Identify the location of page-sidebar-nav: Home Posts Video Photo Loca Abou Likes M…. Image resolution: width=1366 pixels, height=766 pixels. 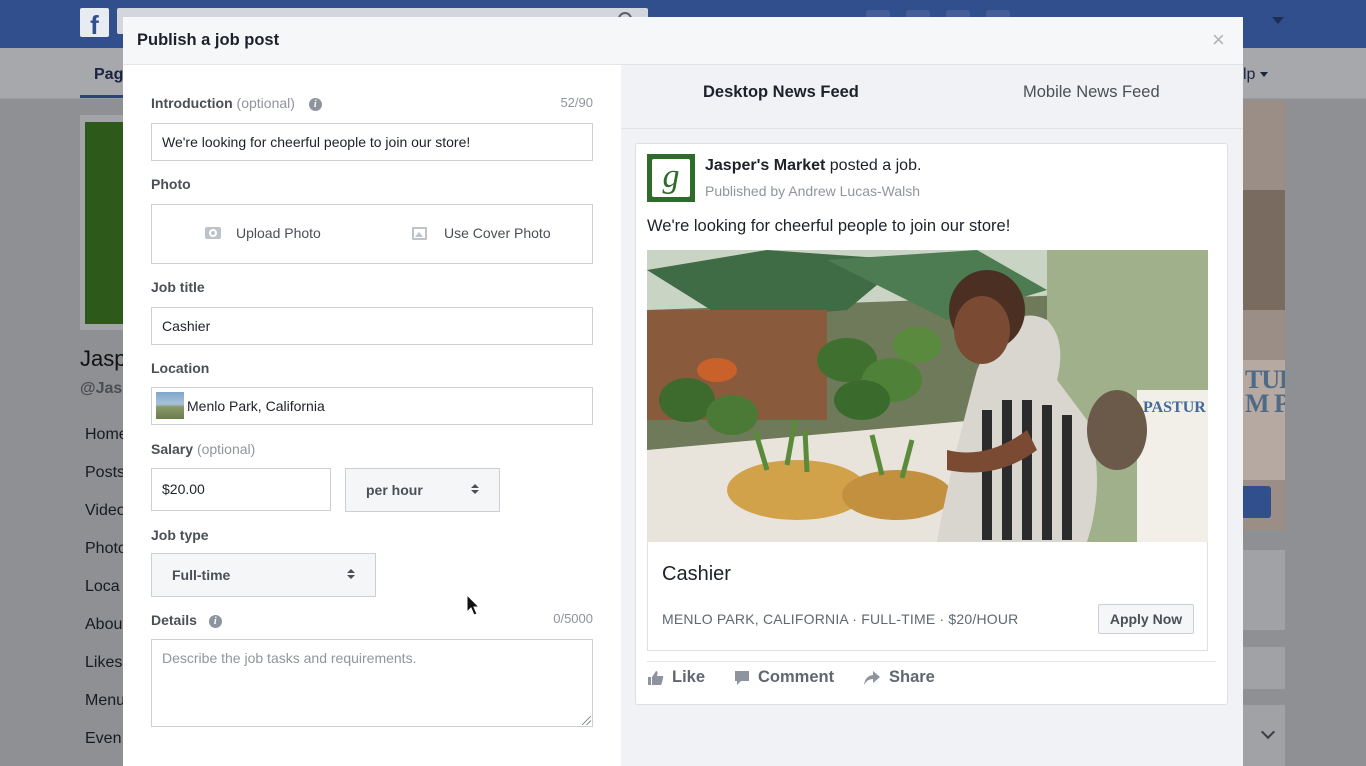
(106, 596).